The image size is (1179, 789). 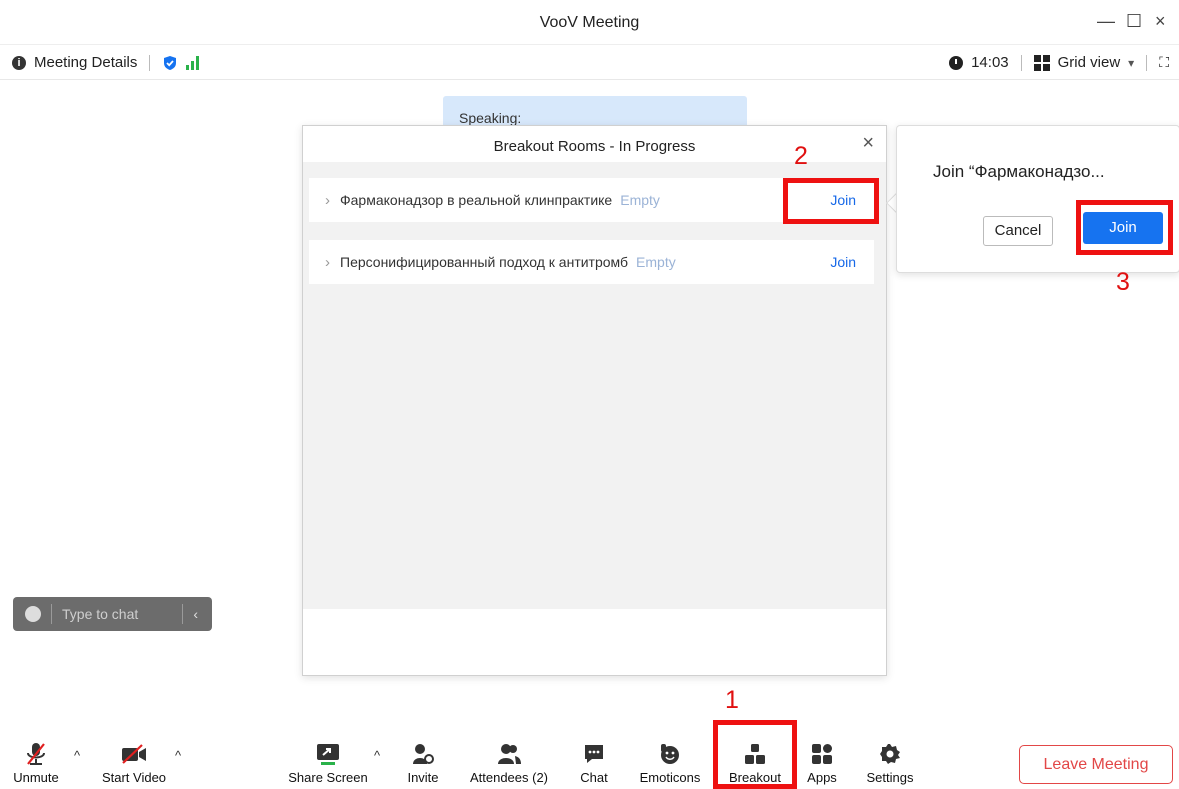 I want to click on invite-button: Invite, so click(x=423, y=762).